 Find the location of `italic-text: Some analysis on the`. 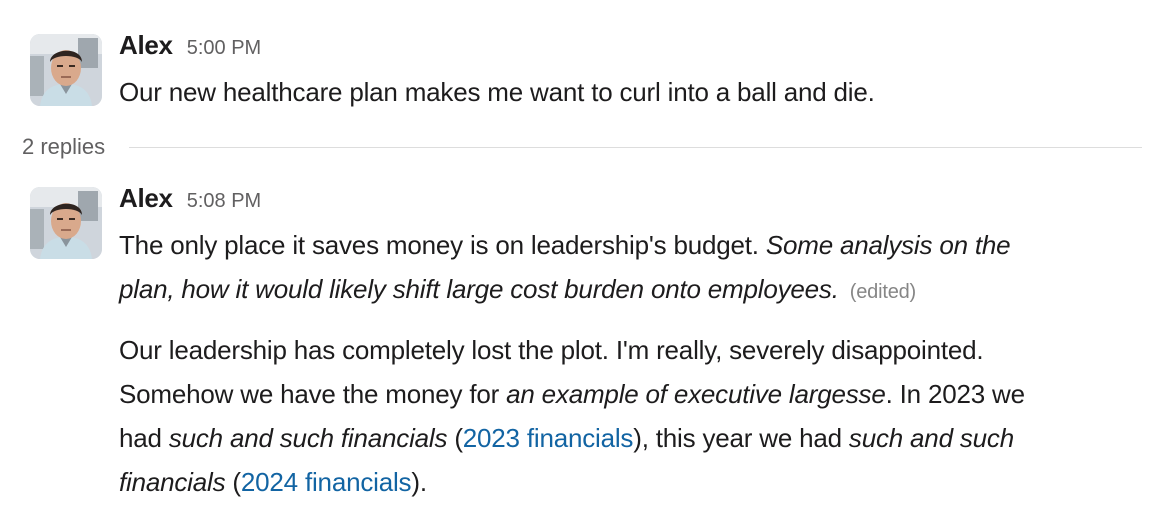

italic-text: Some analysis on the is located at coordinates (888, 245).